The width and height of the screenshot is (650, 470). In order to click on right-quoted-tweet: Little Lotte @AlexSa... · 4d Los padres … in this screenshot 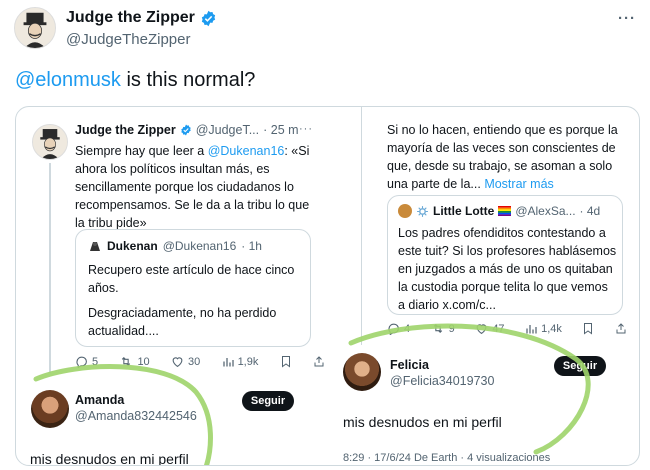, I will do `click(505, 255)`.